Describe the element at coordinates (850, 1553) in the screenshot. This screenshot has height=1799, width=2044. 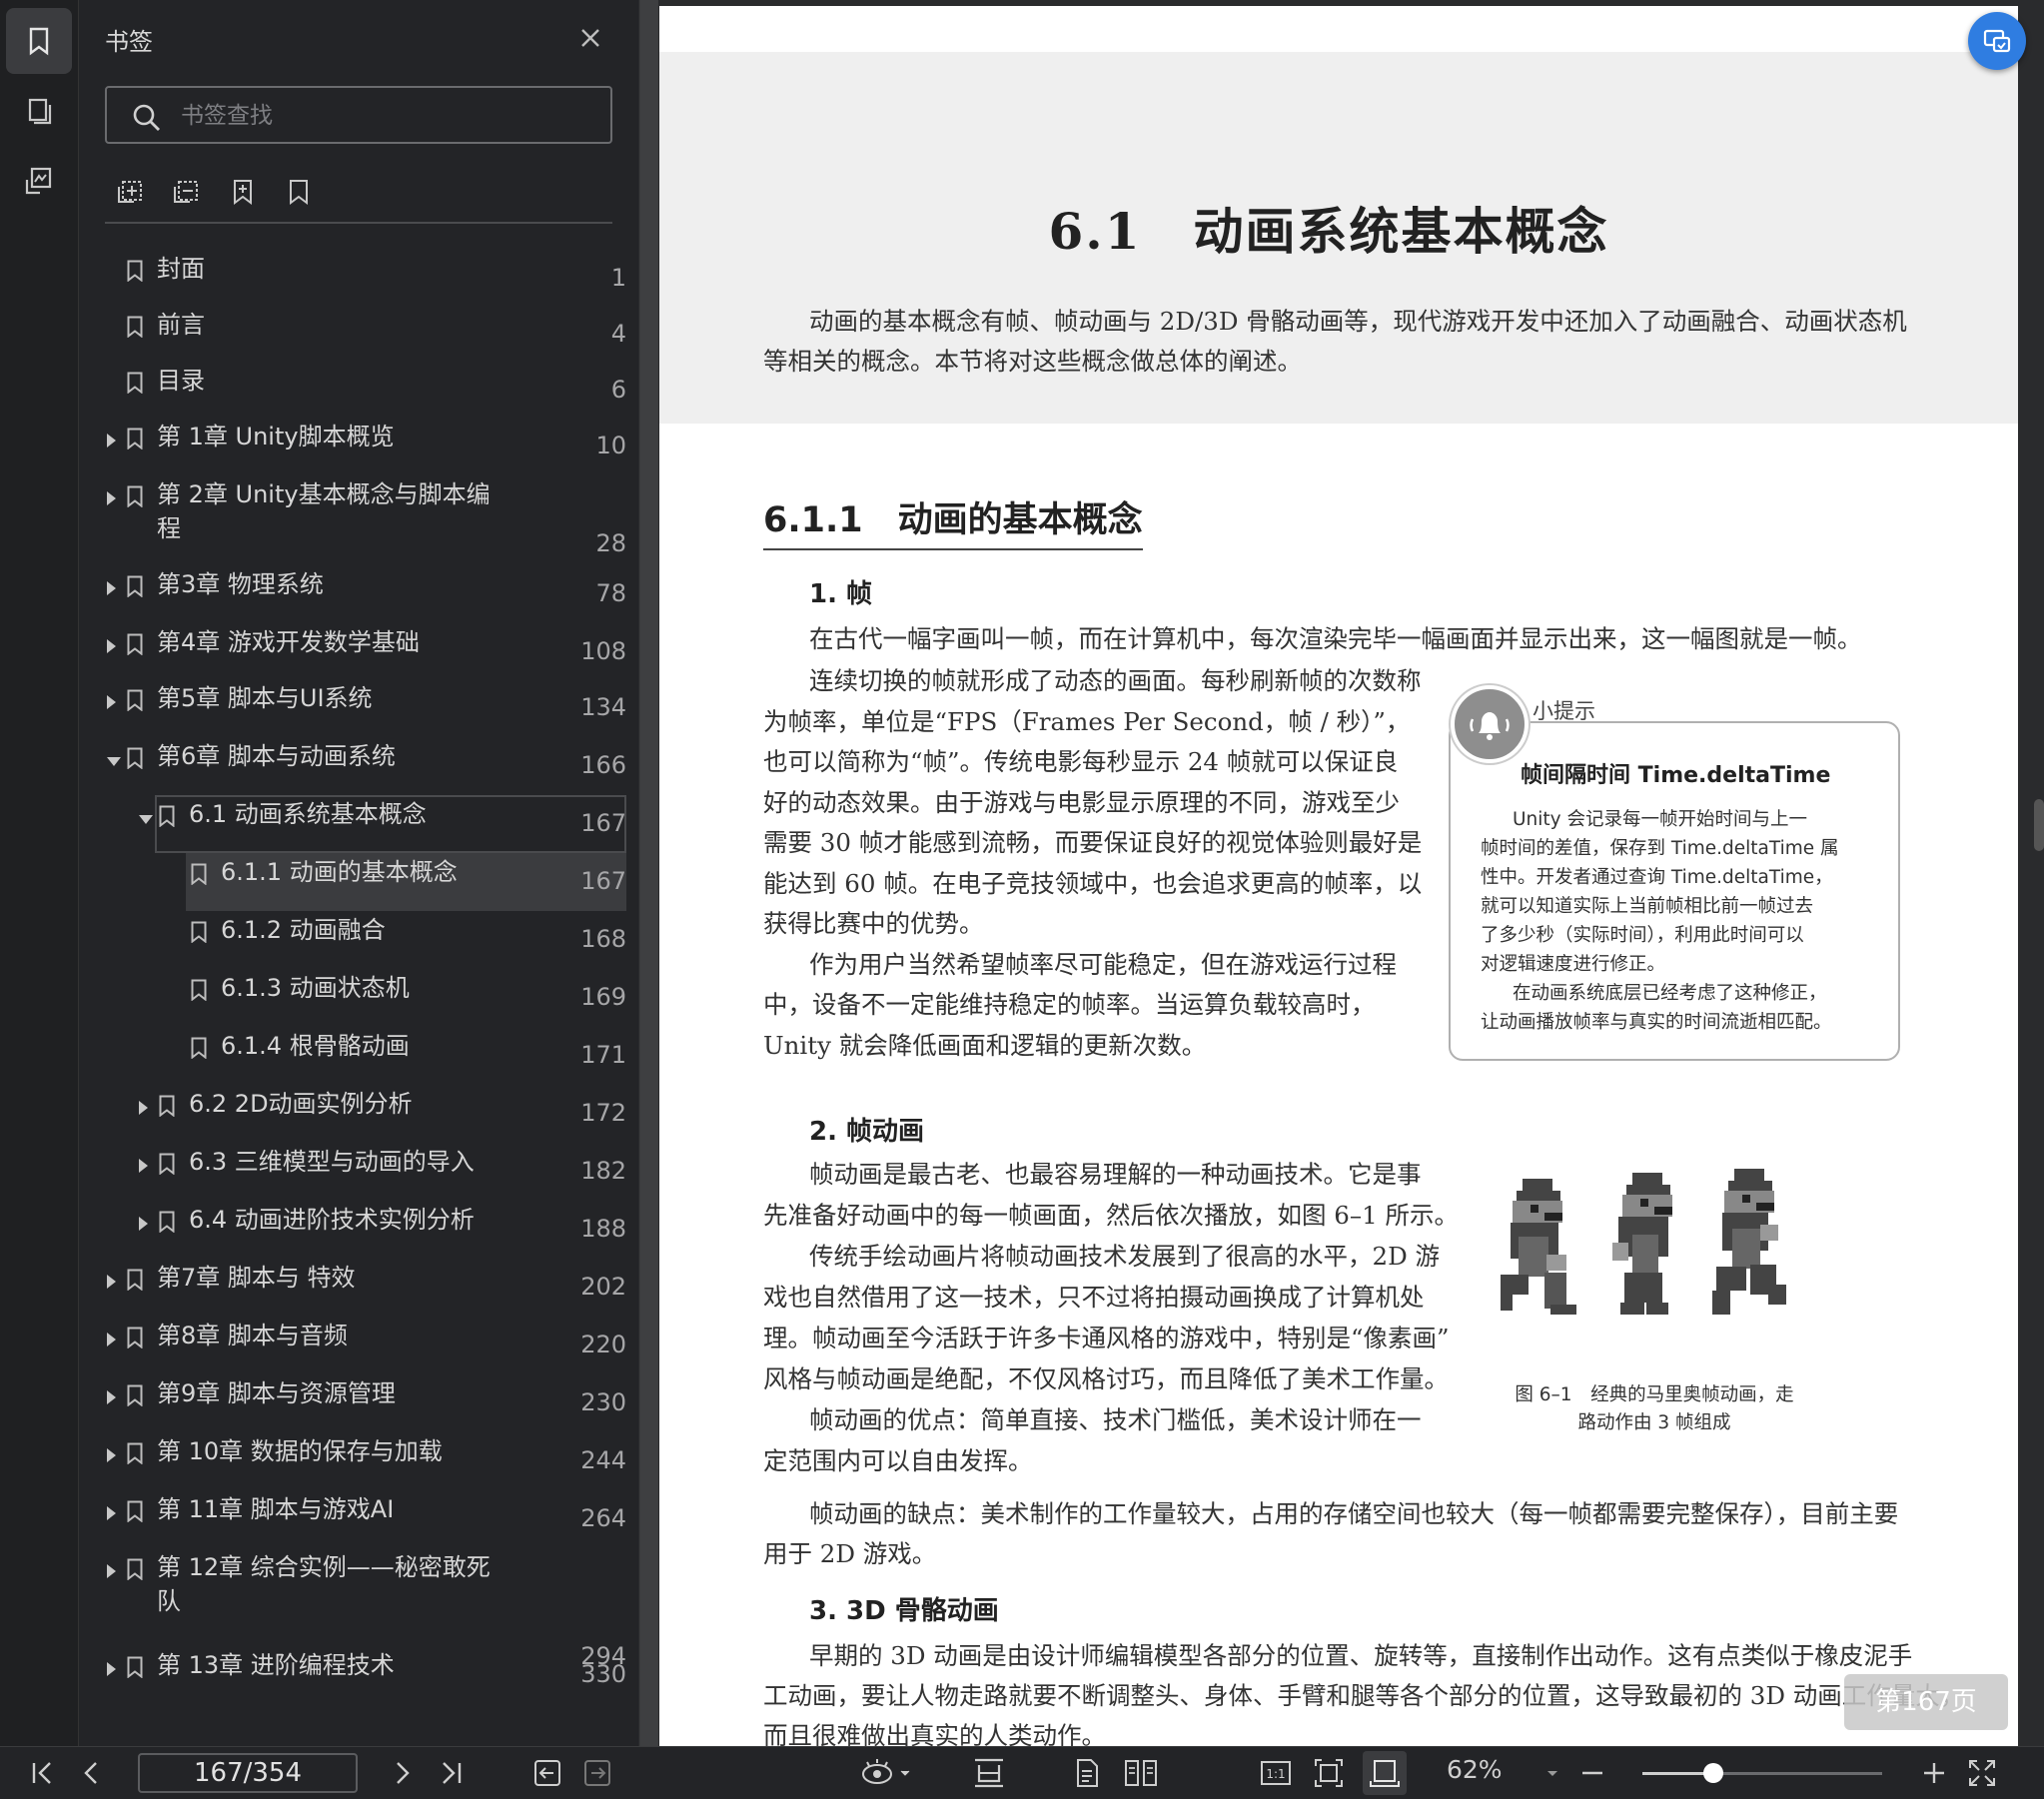
I see `paragraph-line: 用于 2D 游戏。` at that location.